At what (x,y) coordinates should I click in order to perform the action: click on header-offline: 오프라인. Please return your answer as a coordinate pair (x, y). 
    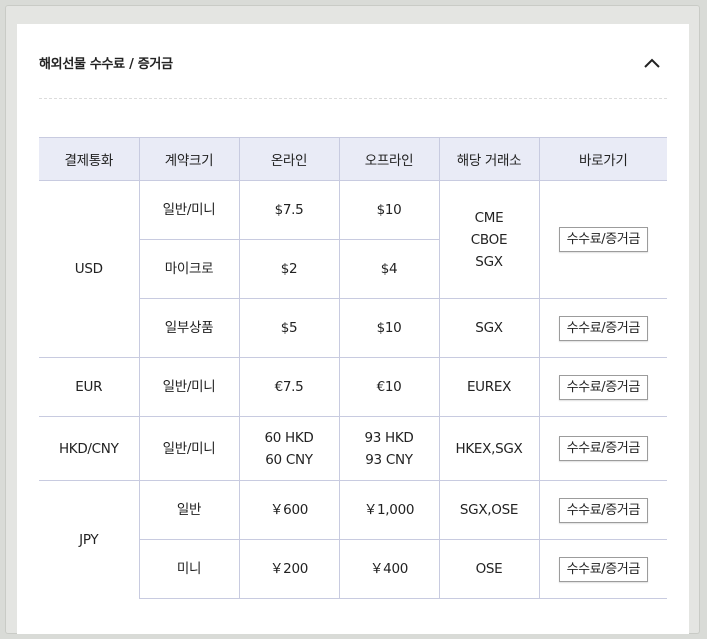
    Looking at the image, I should click on (388, 159).